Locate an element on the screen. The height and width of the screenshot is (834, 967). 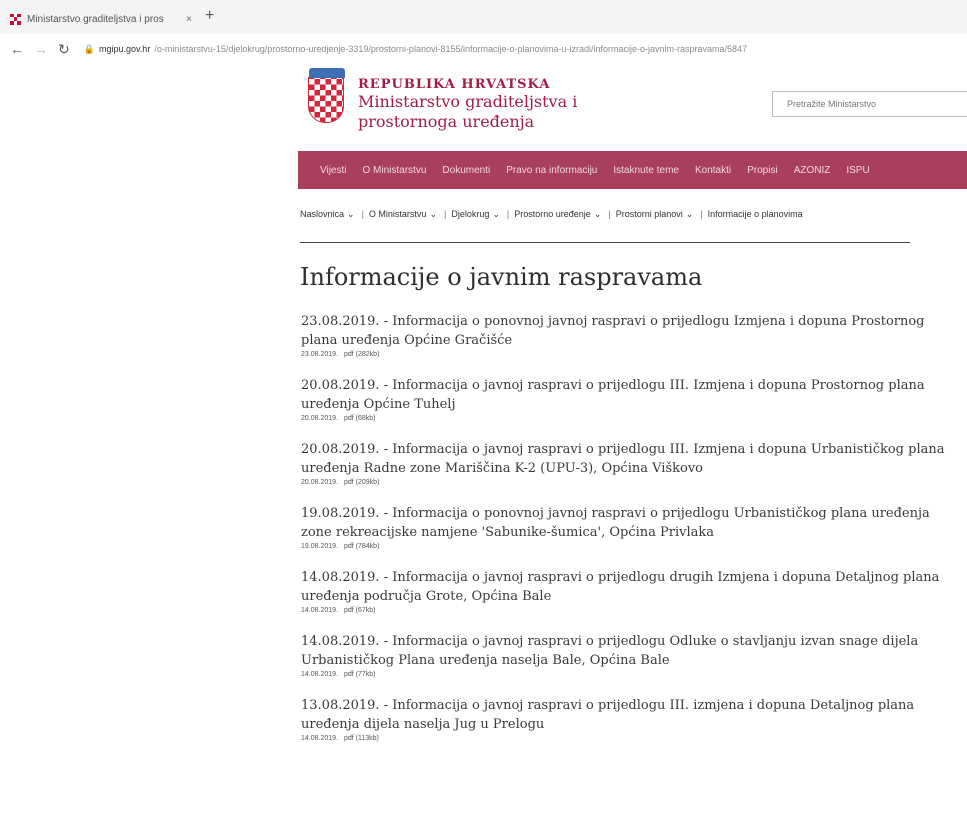
nav-item-ispu: ISPU is located at coordinates (857, 170).